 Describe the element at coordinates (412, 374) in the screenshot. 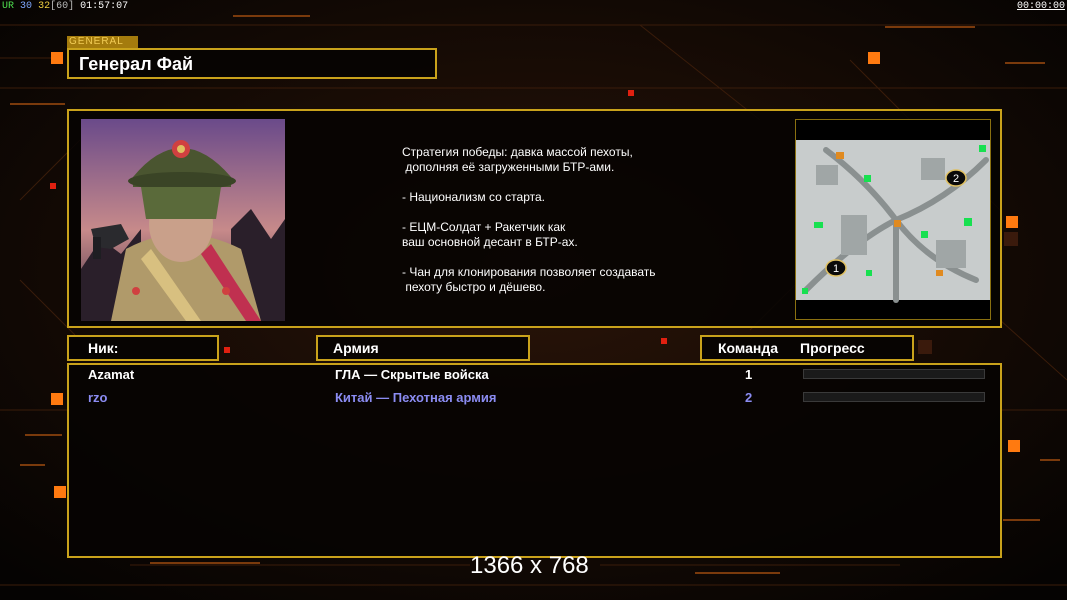

I see `player-army: ГЛА — Скрытые войска` at that location.